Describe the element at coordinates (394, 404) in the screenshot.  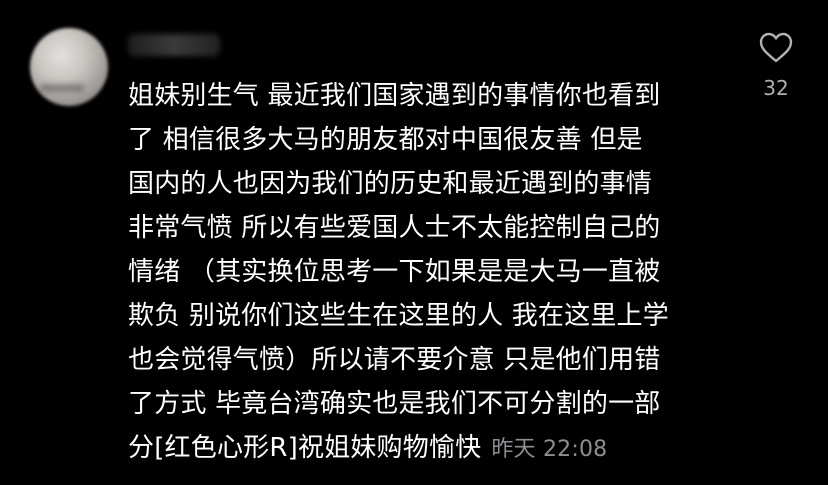
I see `comment-line: 了方式 毕竟台湾确实也是我们不可分割的一部` at that location.